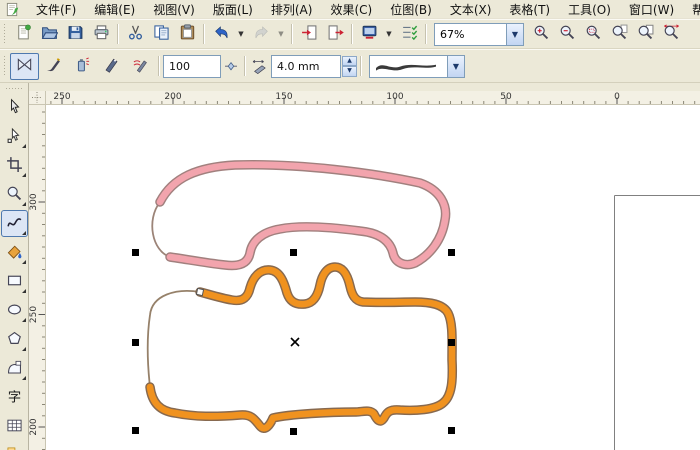 This screenshot has height=450, width=700. Describe the element at coordinates (161, 34) in the screenshot. I see `copy-button` at that location.